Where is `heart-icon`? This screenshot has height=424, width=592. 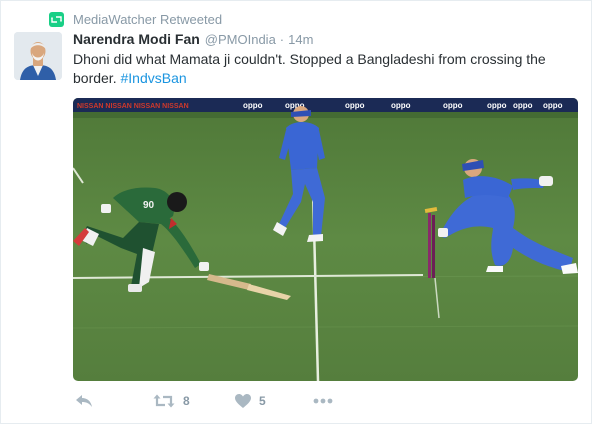
heart-icon is located at coordinates (243, 401).